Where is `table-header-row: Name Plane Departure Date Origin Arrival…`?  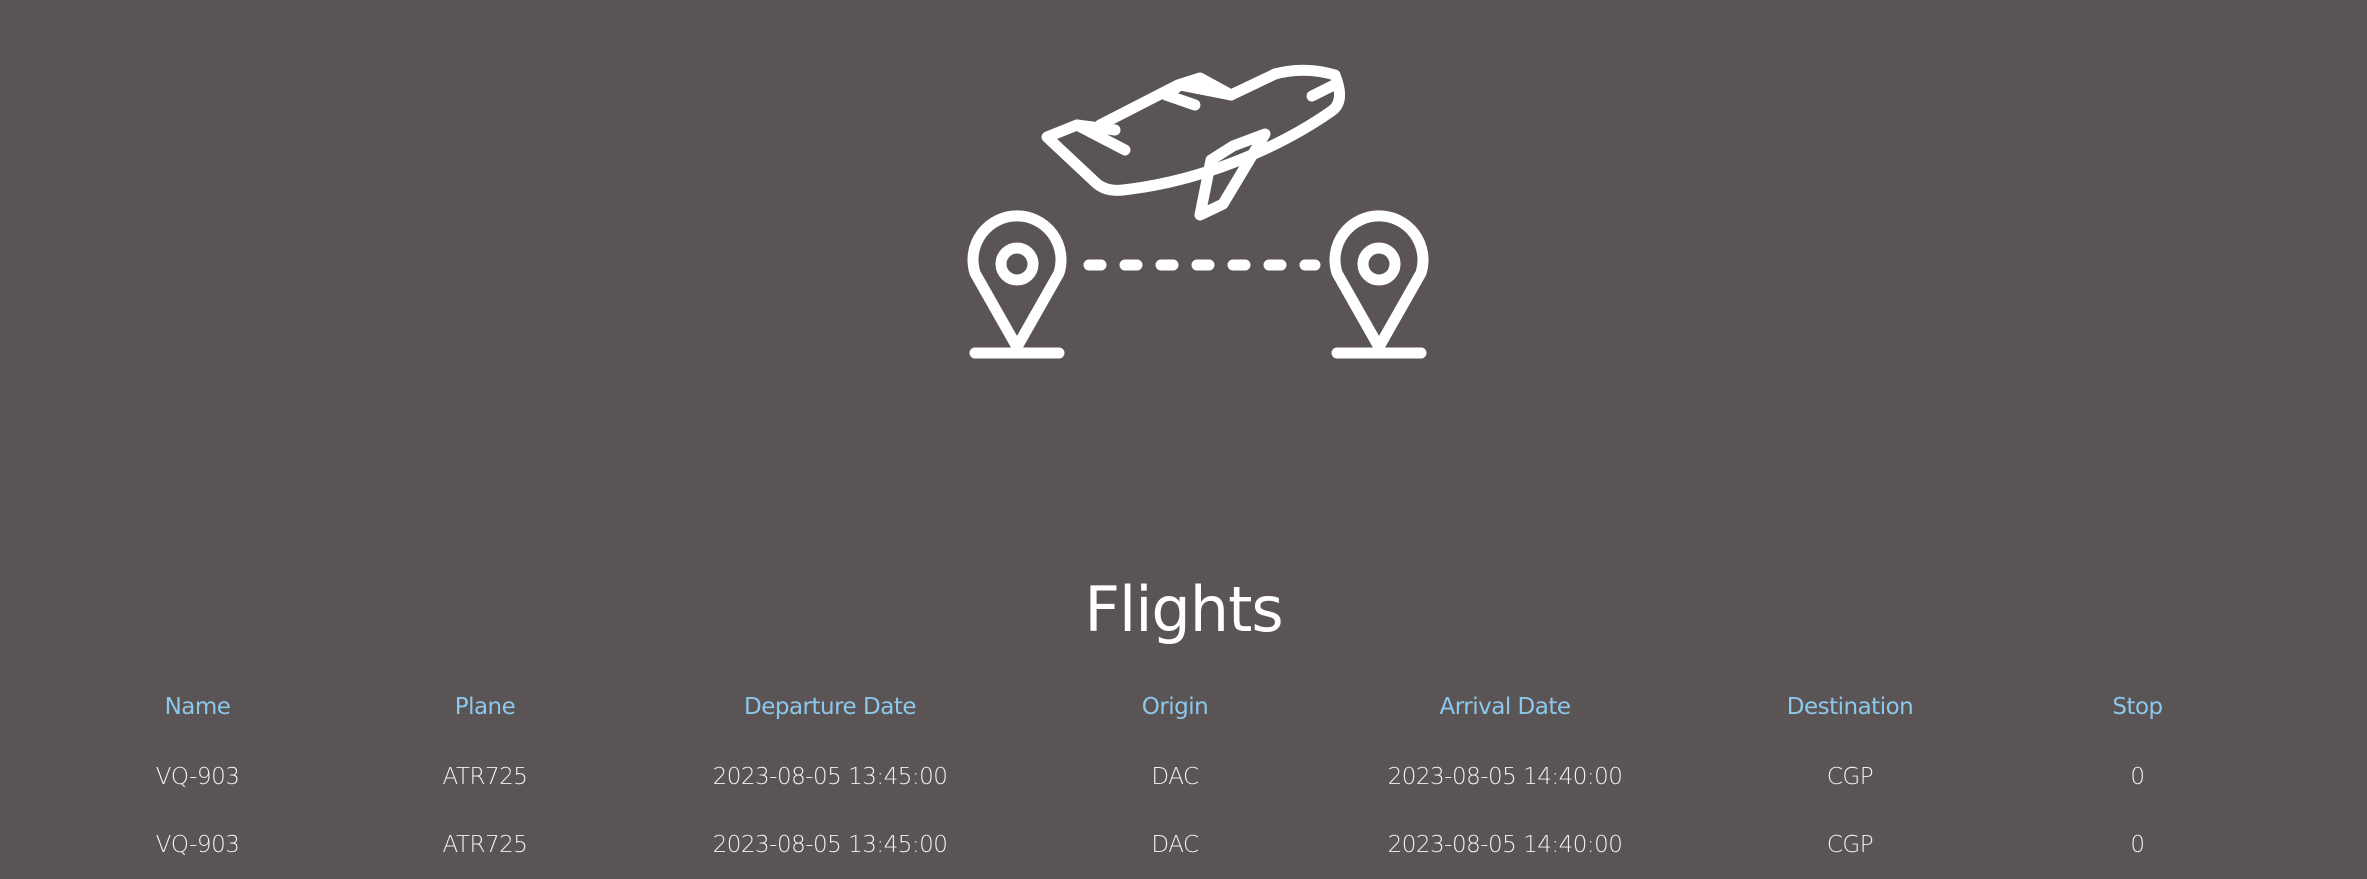 table-header-row: Name Plane Departure Date Origin Arrival… is located at coordinates (1160, 706).